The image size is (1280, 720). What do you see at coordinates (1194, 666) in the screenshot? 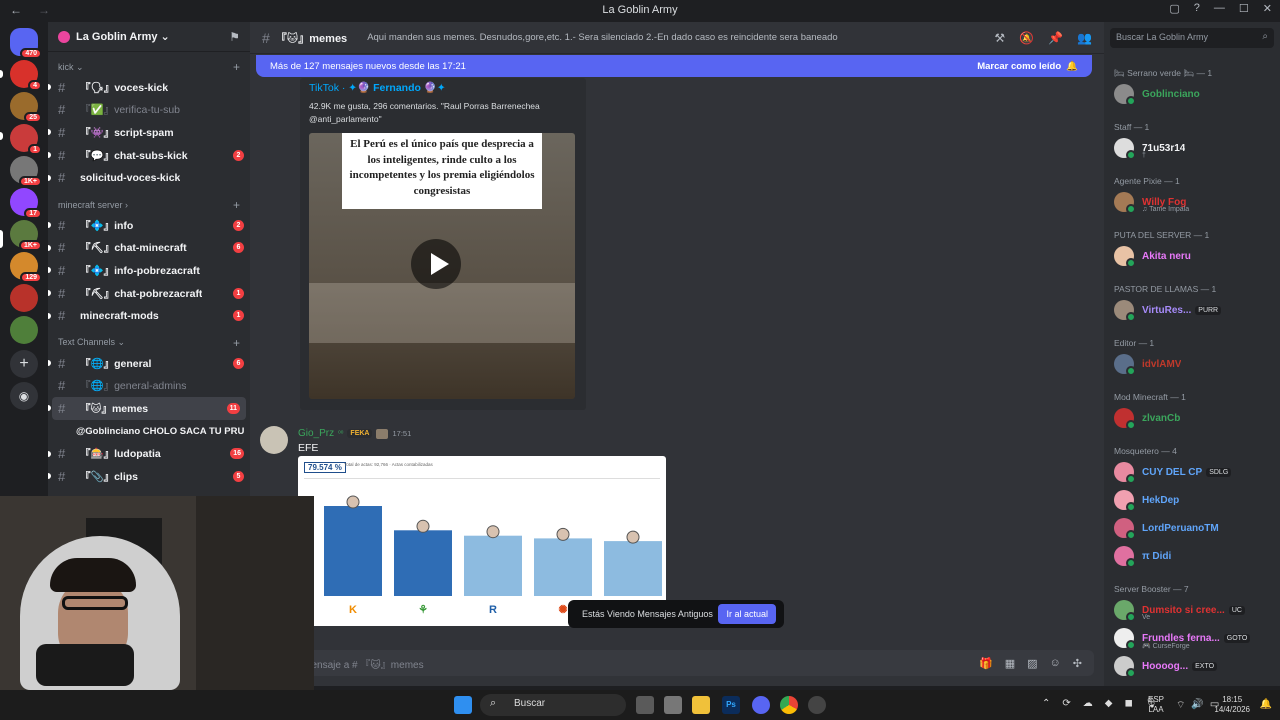
I see `member-item: Hoooog... EXTO` at bounding box center [1194, 666].